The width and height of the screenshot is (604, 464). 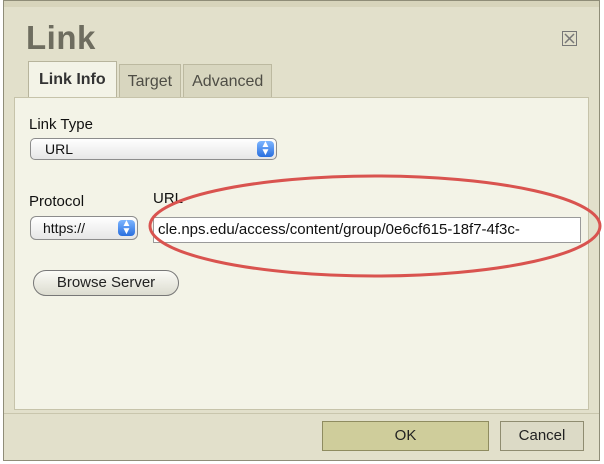 What do you see at coordinates (61, 124) in the screenshot?
I see `link-type-label: Link Type` at bounding box center [61, 124].